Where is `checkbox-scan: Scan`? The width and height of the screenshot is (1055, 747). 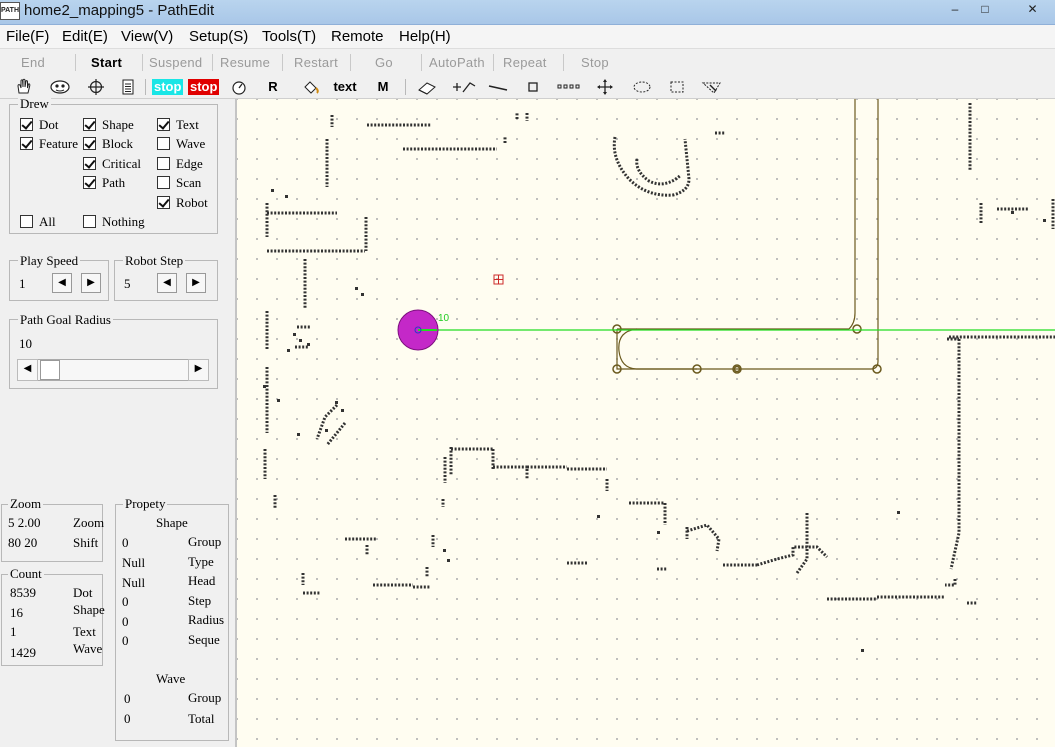
checkbox-scan: Scan is located at coordinates (179, 183).